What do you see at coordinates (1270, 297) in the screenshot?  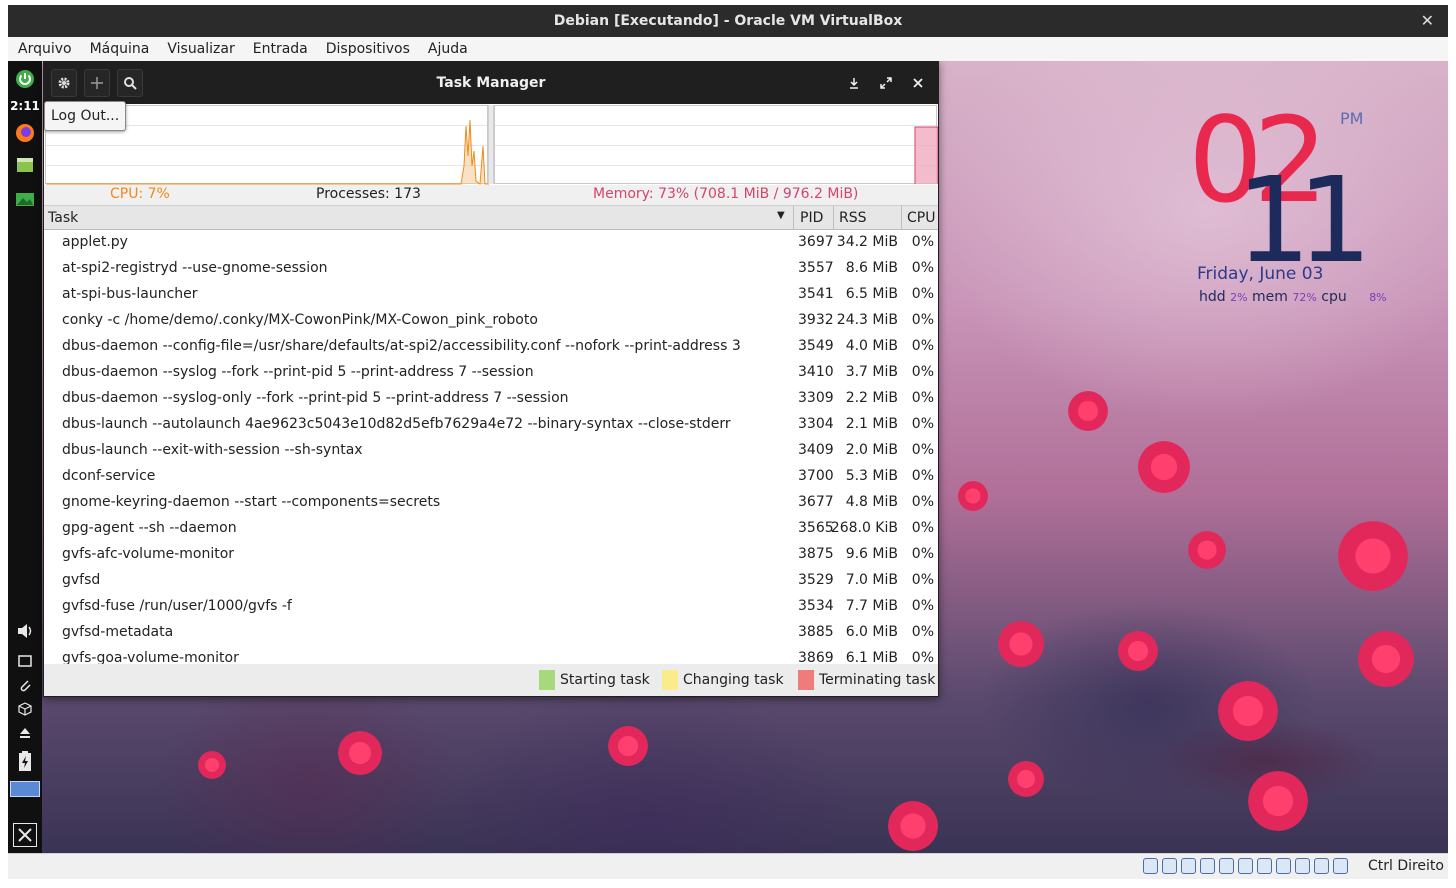 I see `conky-mem-label: mem` at bounding box center [1270, 297].